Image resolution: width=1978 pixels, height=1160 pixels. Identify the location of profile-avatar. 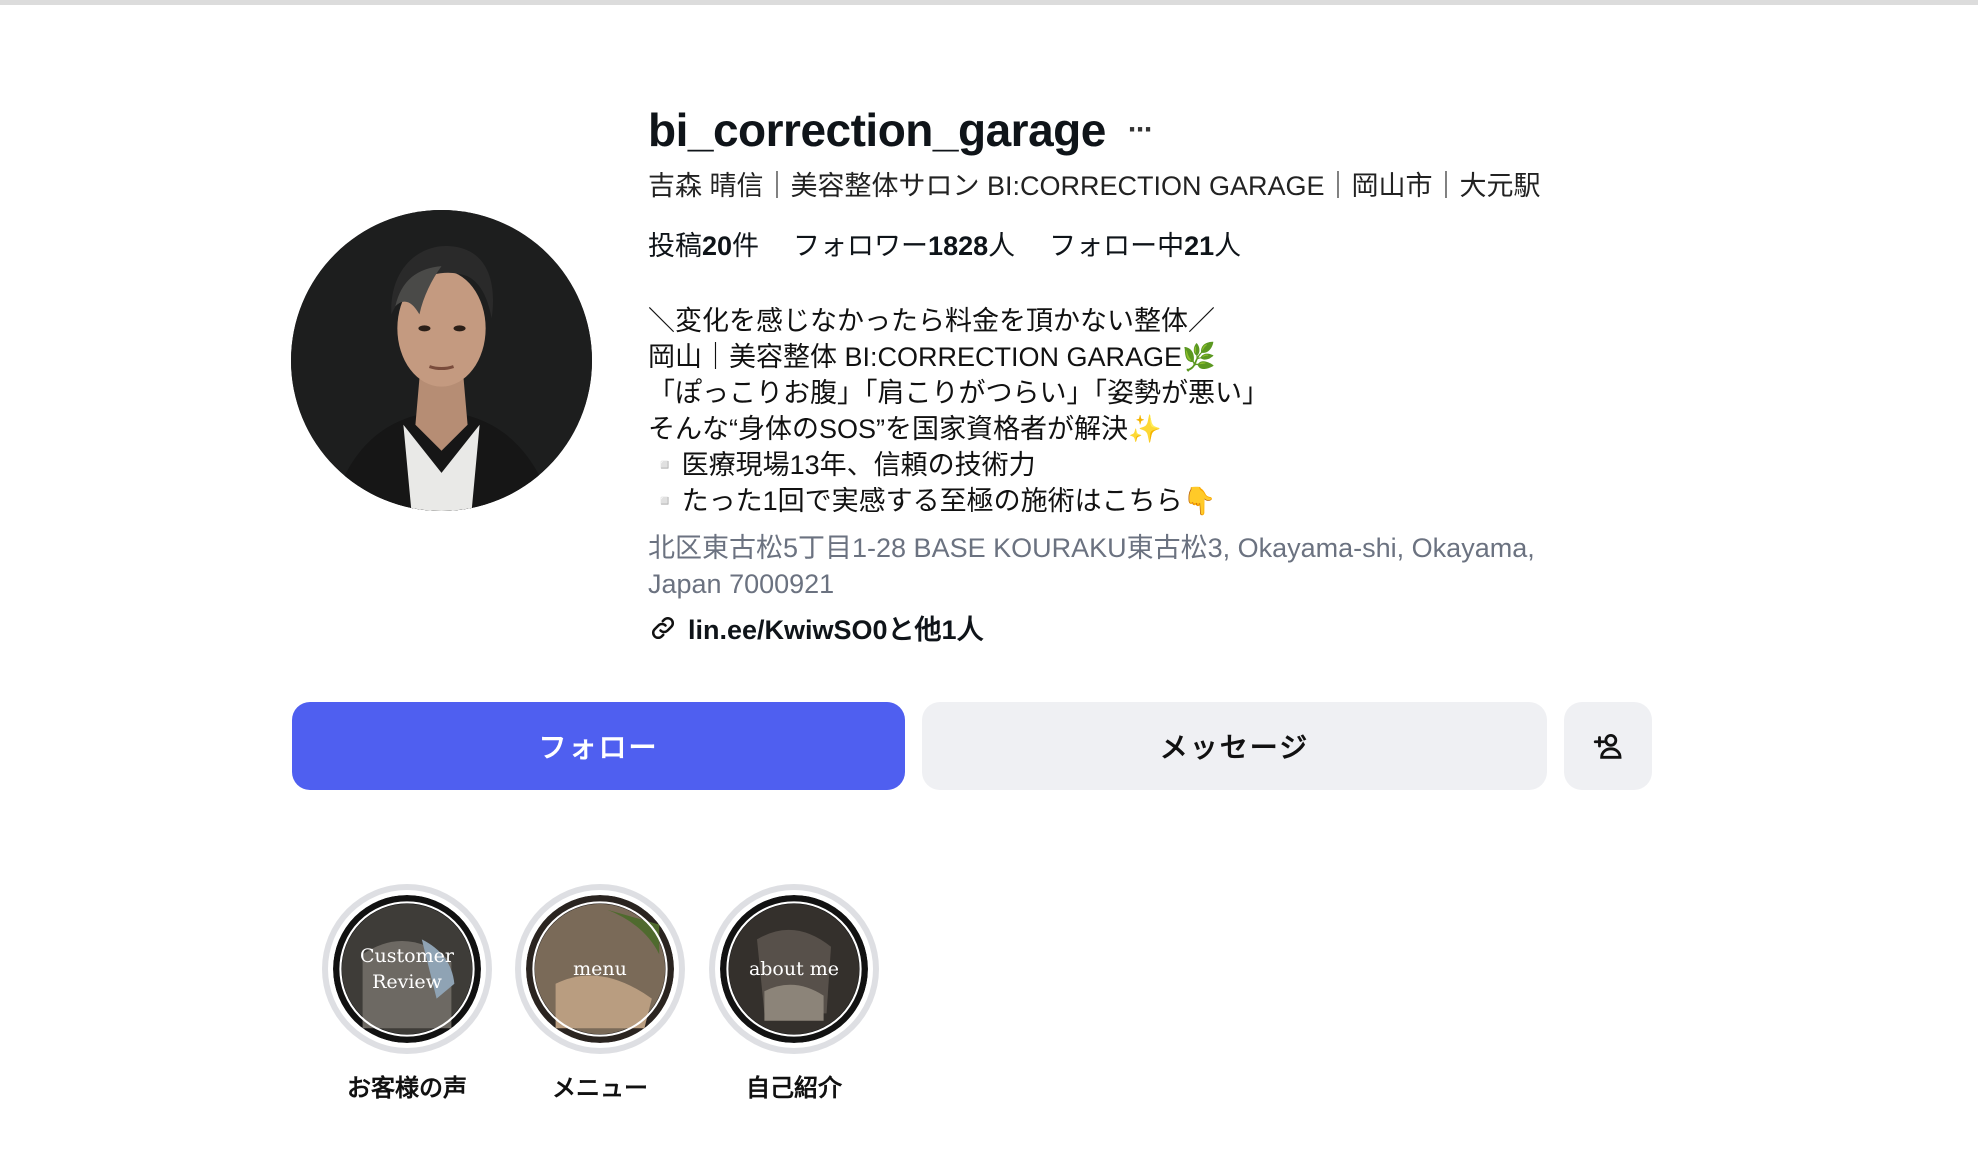
(441, 360).